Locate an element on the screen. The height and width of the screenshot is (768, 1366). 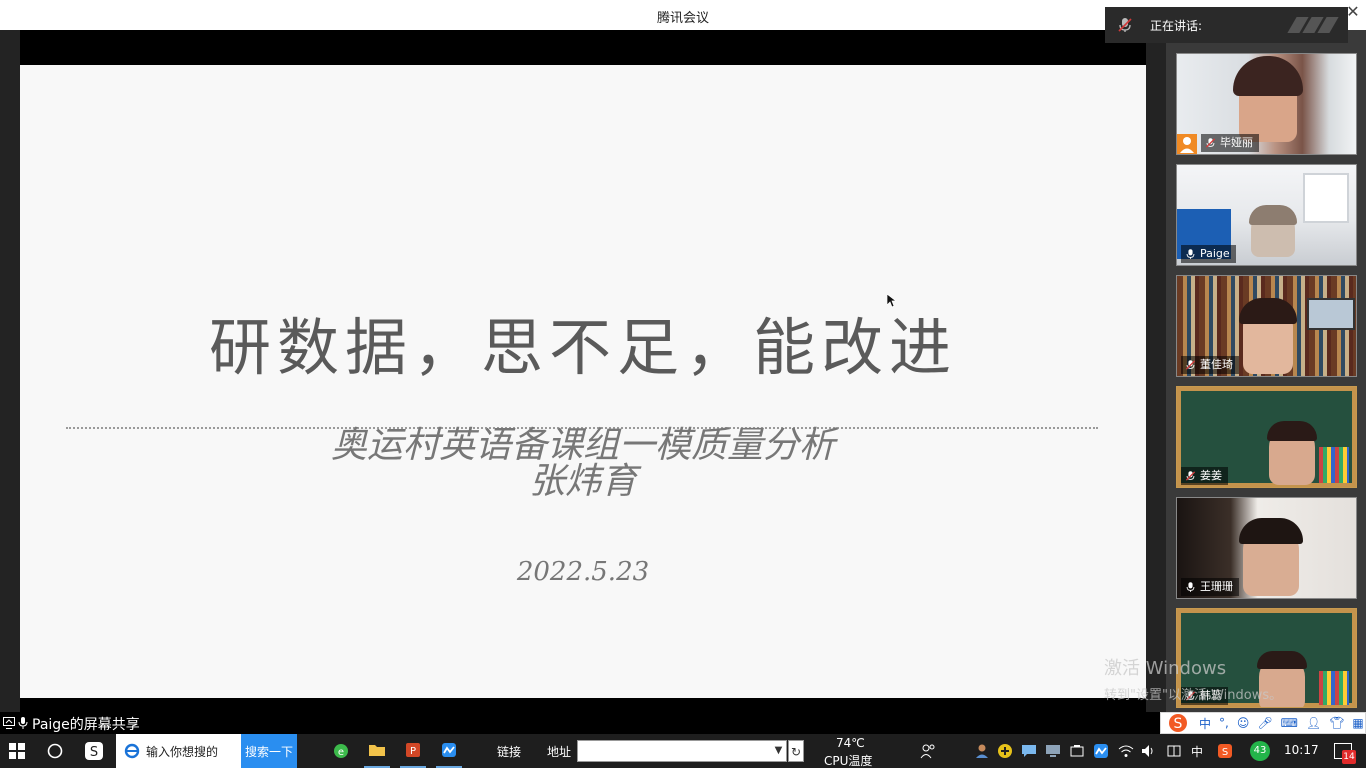
browser-app-button: e is located at coordinates (341, 751).